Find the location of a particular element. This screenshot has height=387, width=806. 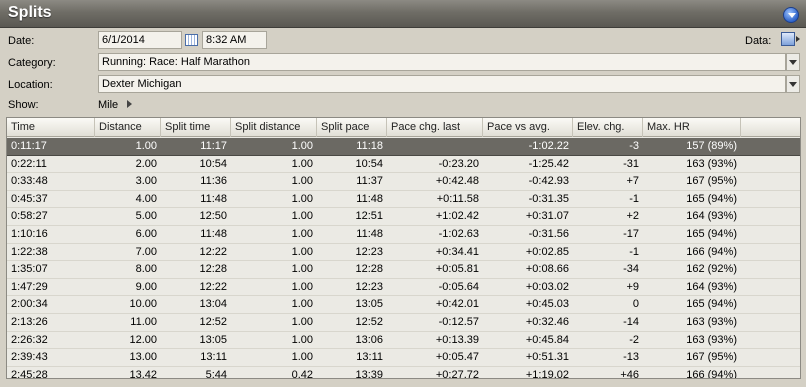

show-menu-arrow-icon is located at coordinates (129, 104).